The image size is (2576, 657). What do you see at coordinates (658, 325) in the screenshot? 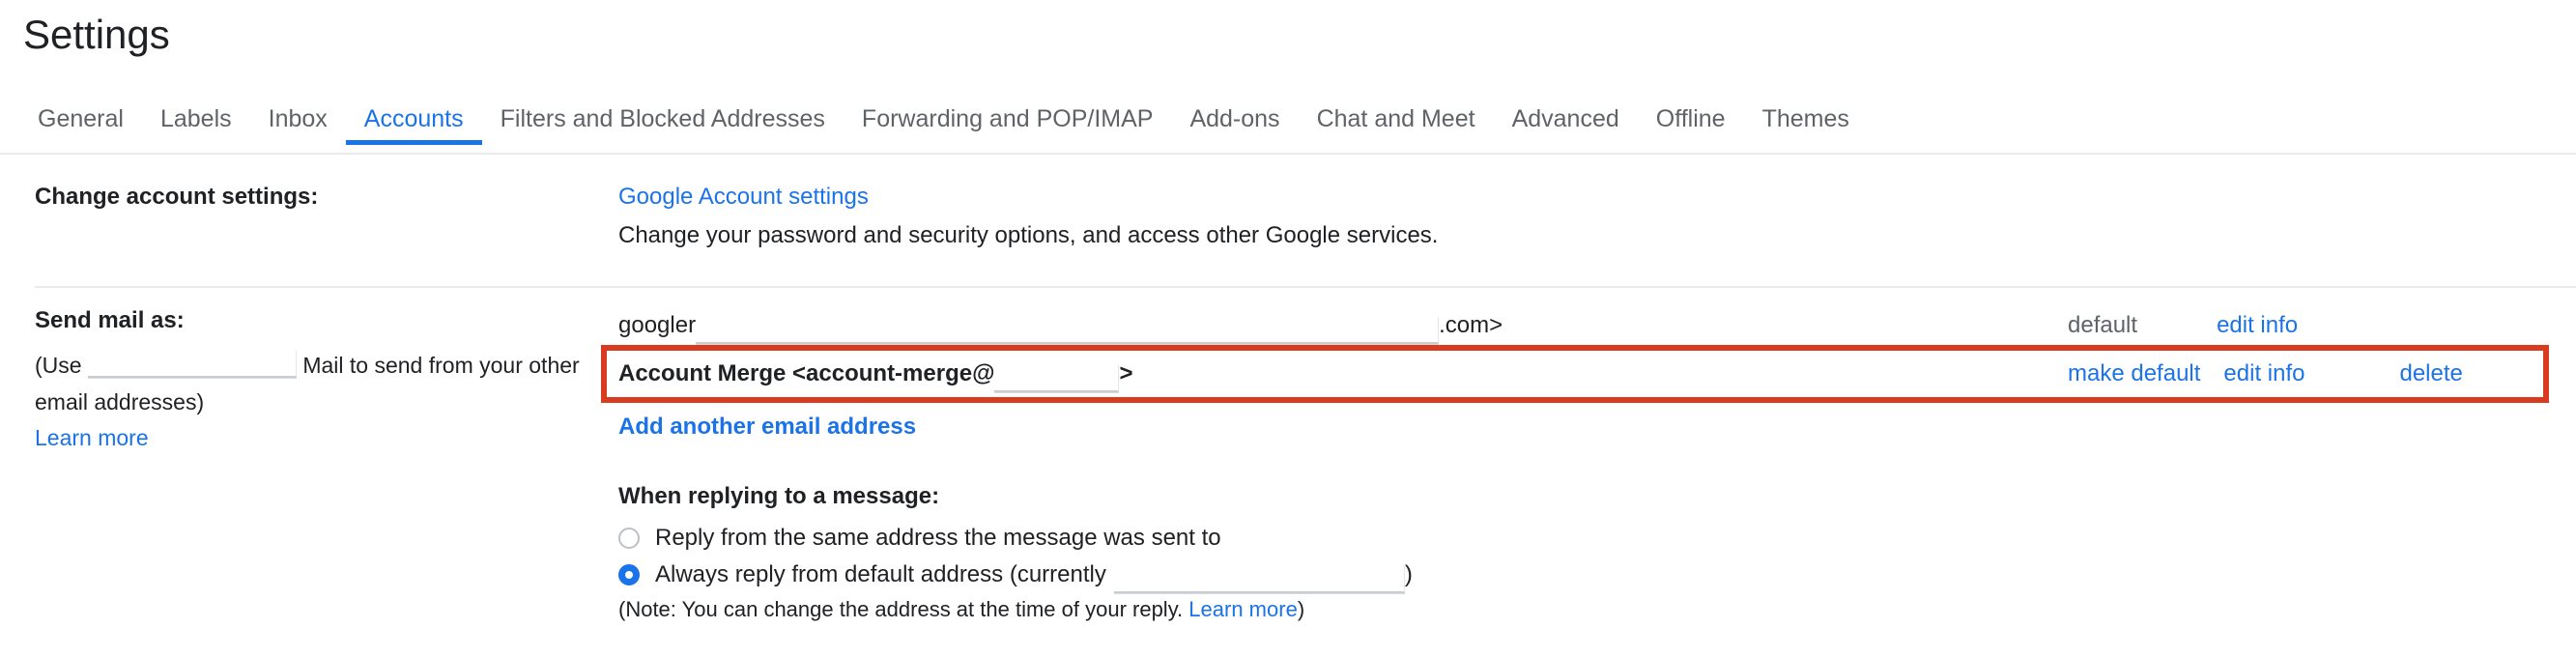
I see `email-address-prefix: googler` at bounding box center [658, 325].